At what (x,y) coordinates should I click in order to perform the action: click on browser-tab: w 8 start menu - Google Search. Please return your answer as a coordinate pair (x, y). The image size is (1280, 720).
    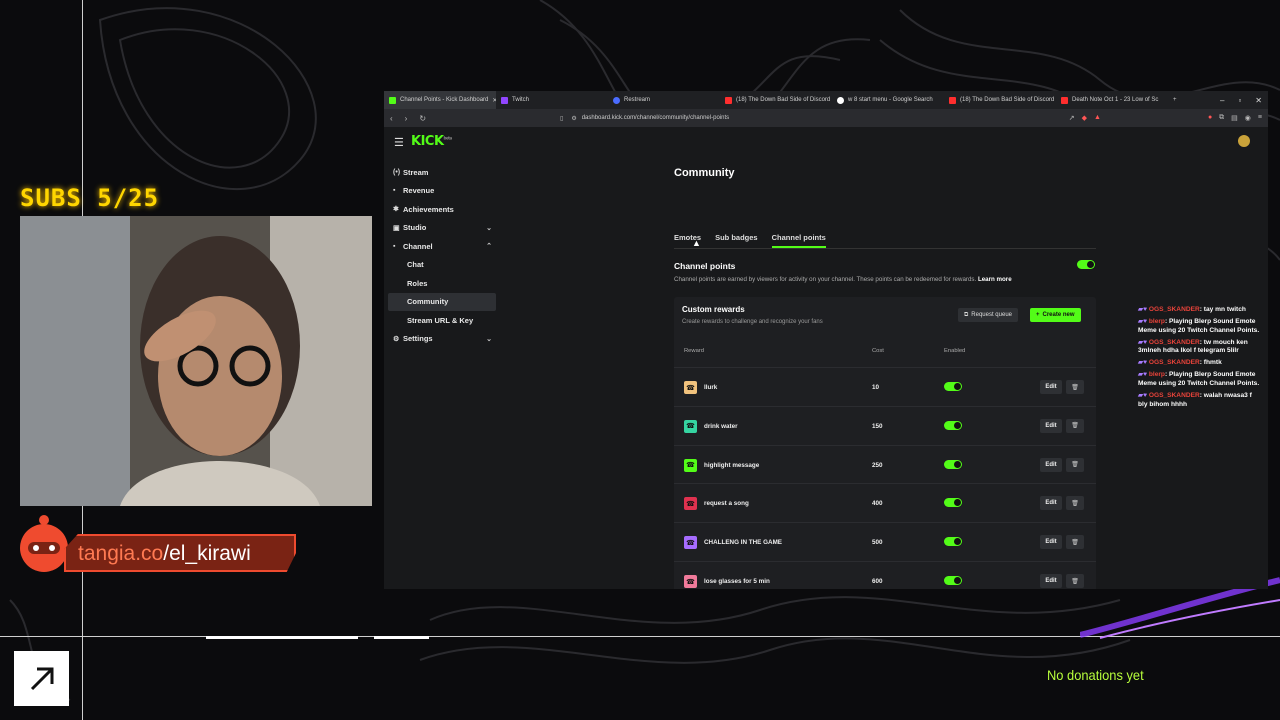
    Looking at the image, I should click on (888, 100).